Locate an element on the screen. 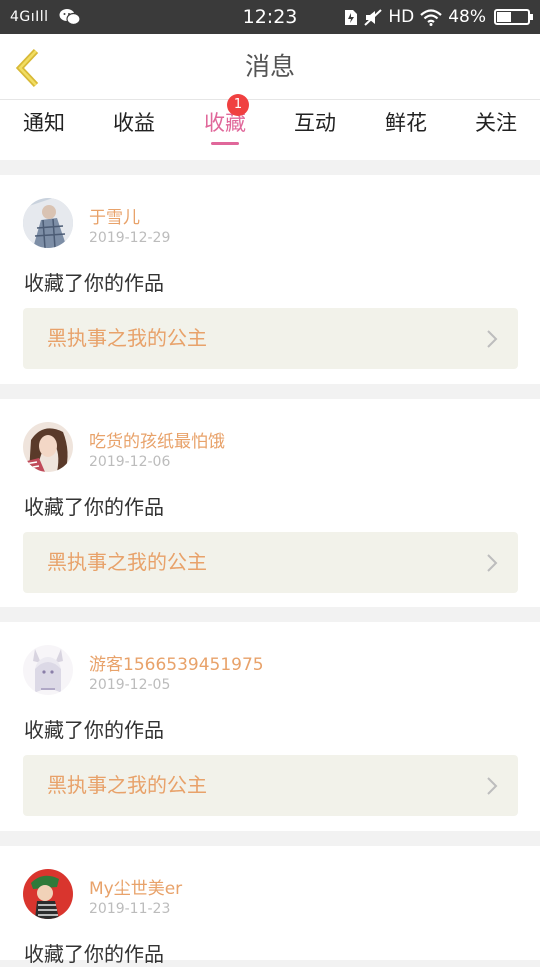 The image size is (540, 967). sim-icon is located at coordinates (351, 17).